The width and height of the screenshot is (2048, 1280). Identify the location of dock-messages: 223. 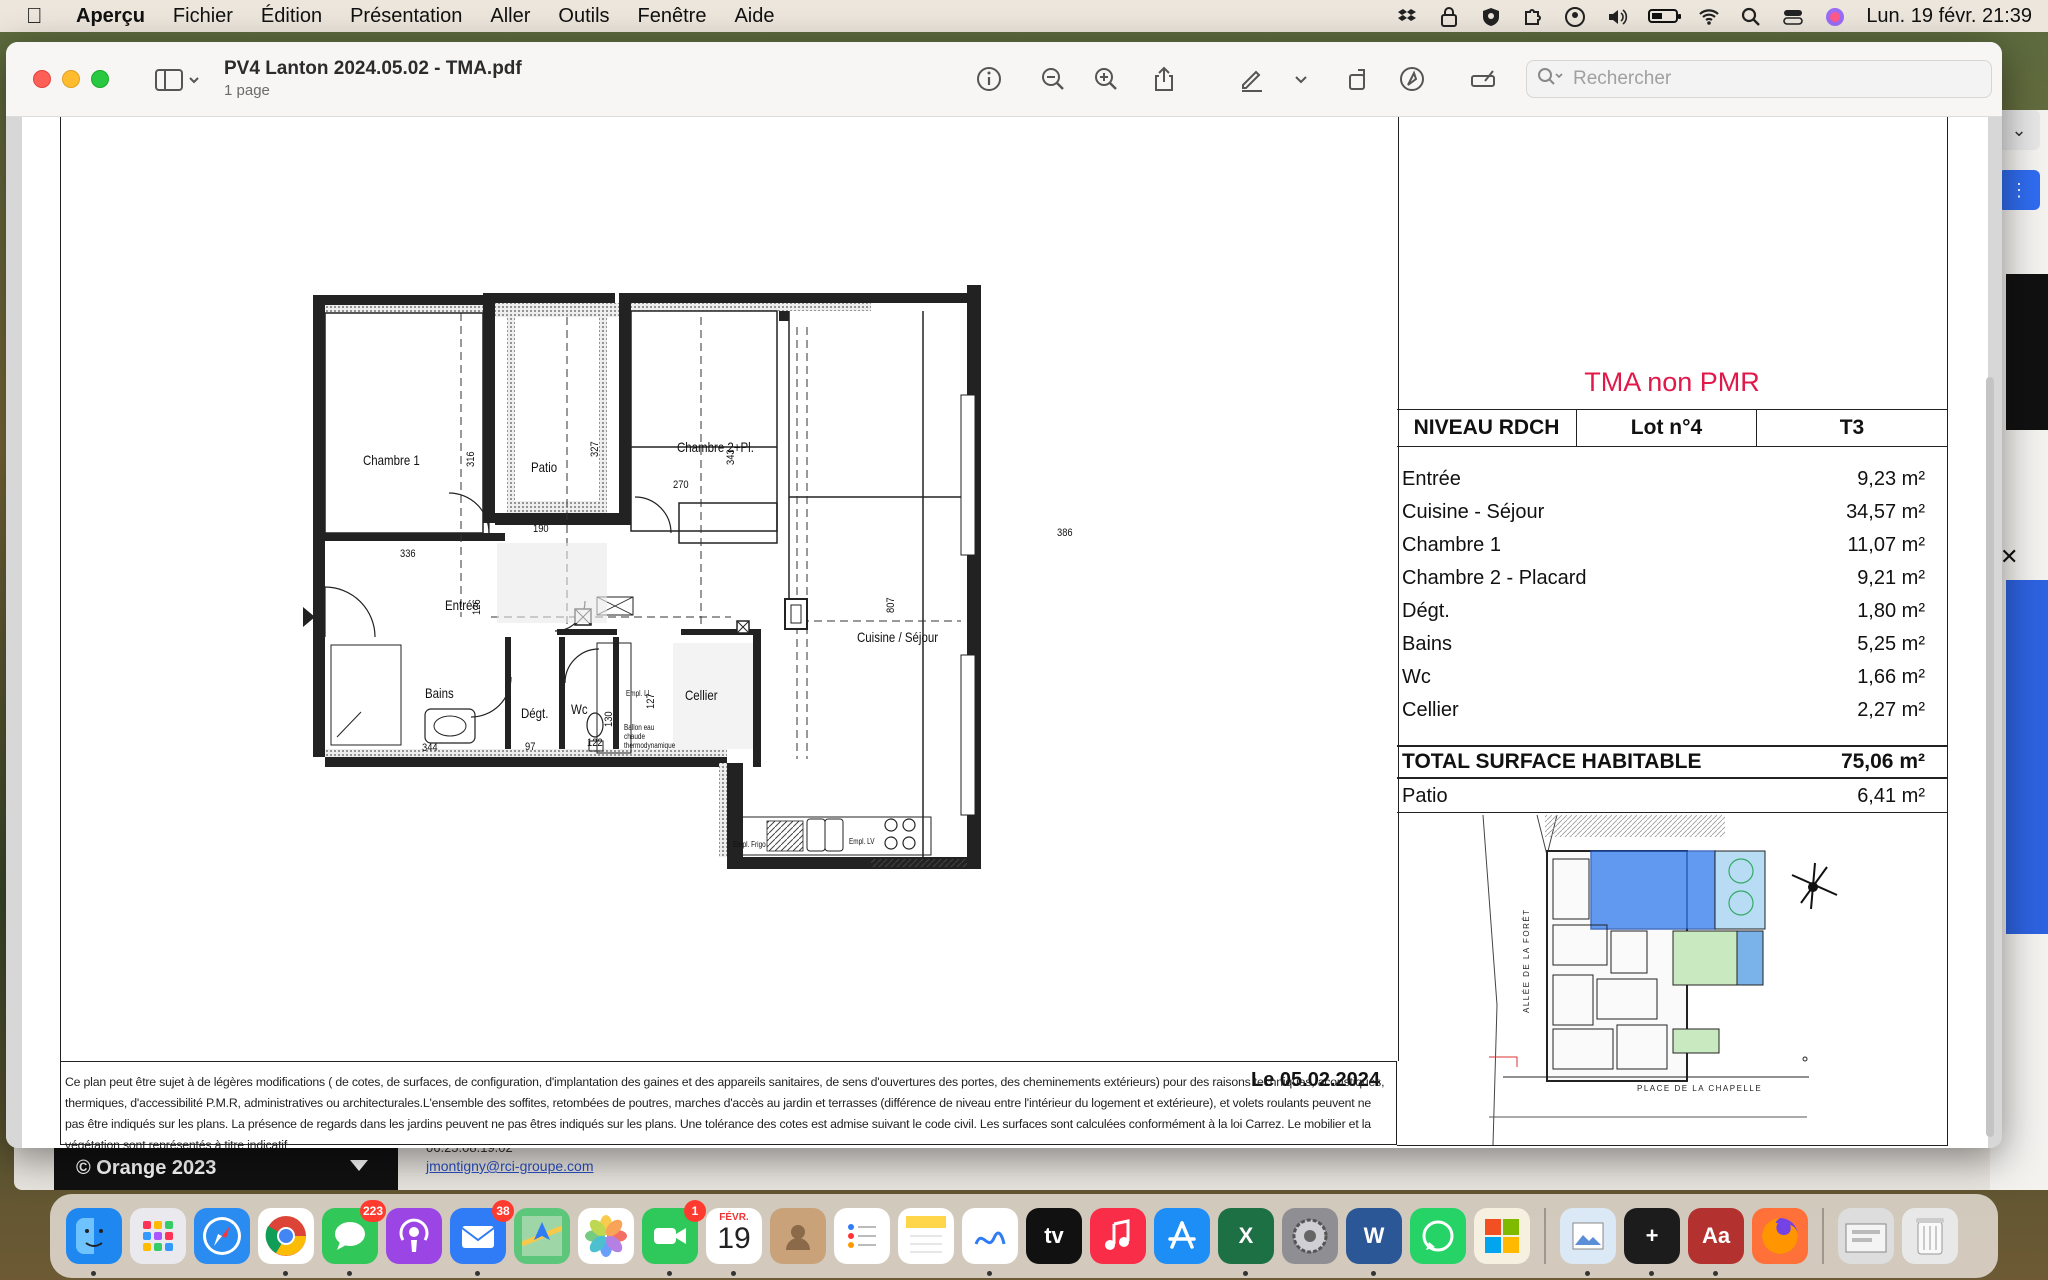
(354, 1238).